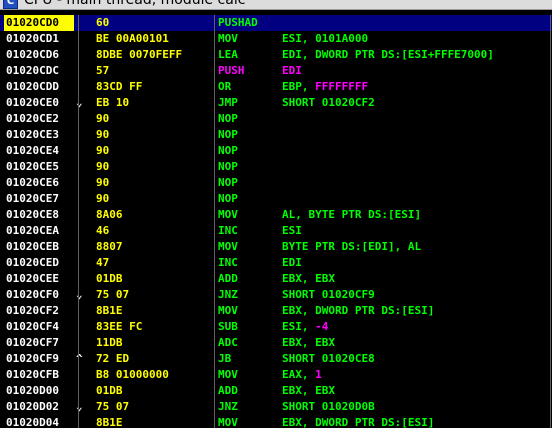 The image size is (552, 428). What do you see at coordinates (238, 22) in the screenshot?
I see `mnemonic-cell: PUSHAD` at bounding box center [238, 22].